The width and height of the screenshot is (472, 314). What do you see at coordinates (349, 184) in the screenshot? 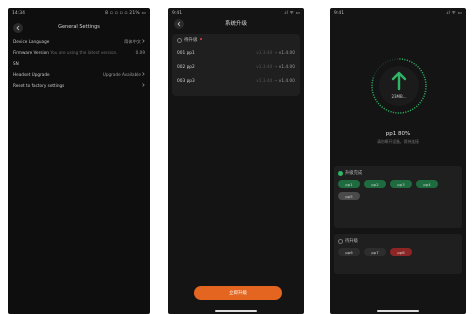
I see `device-chip: pp1` at bounding box center [349, 184].